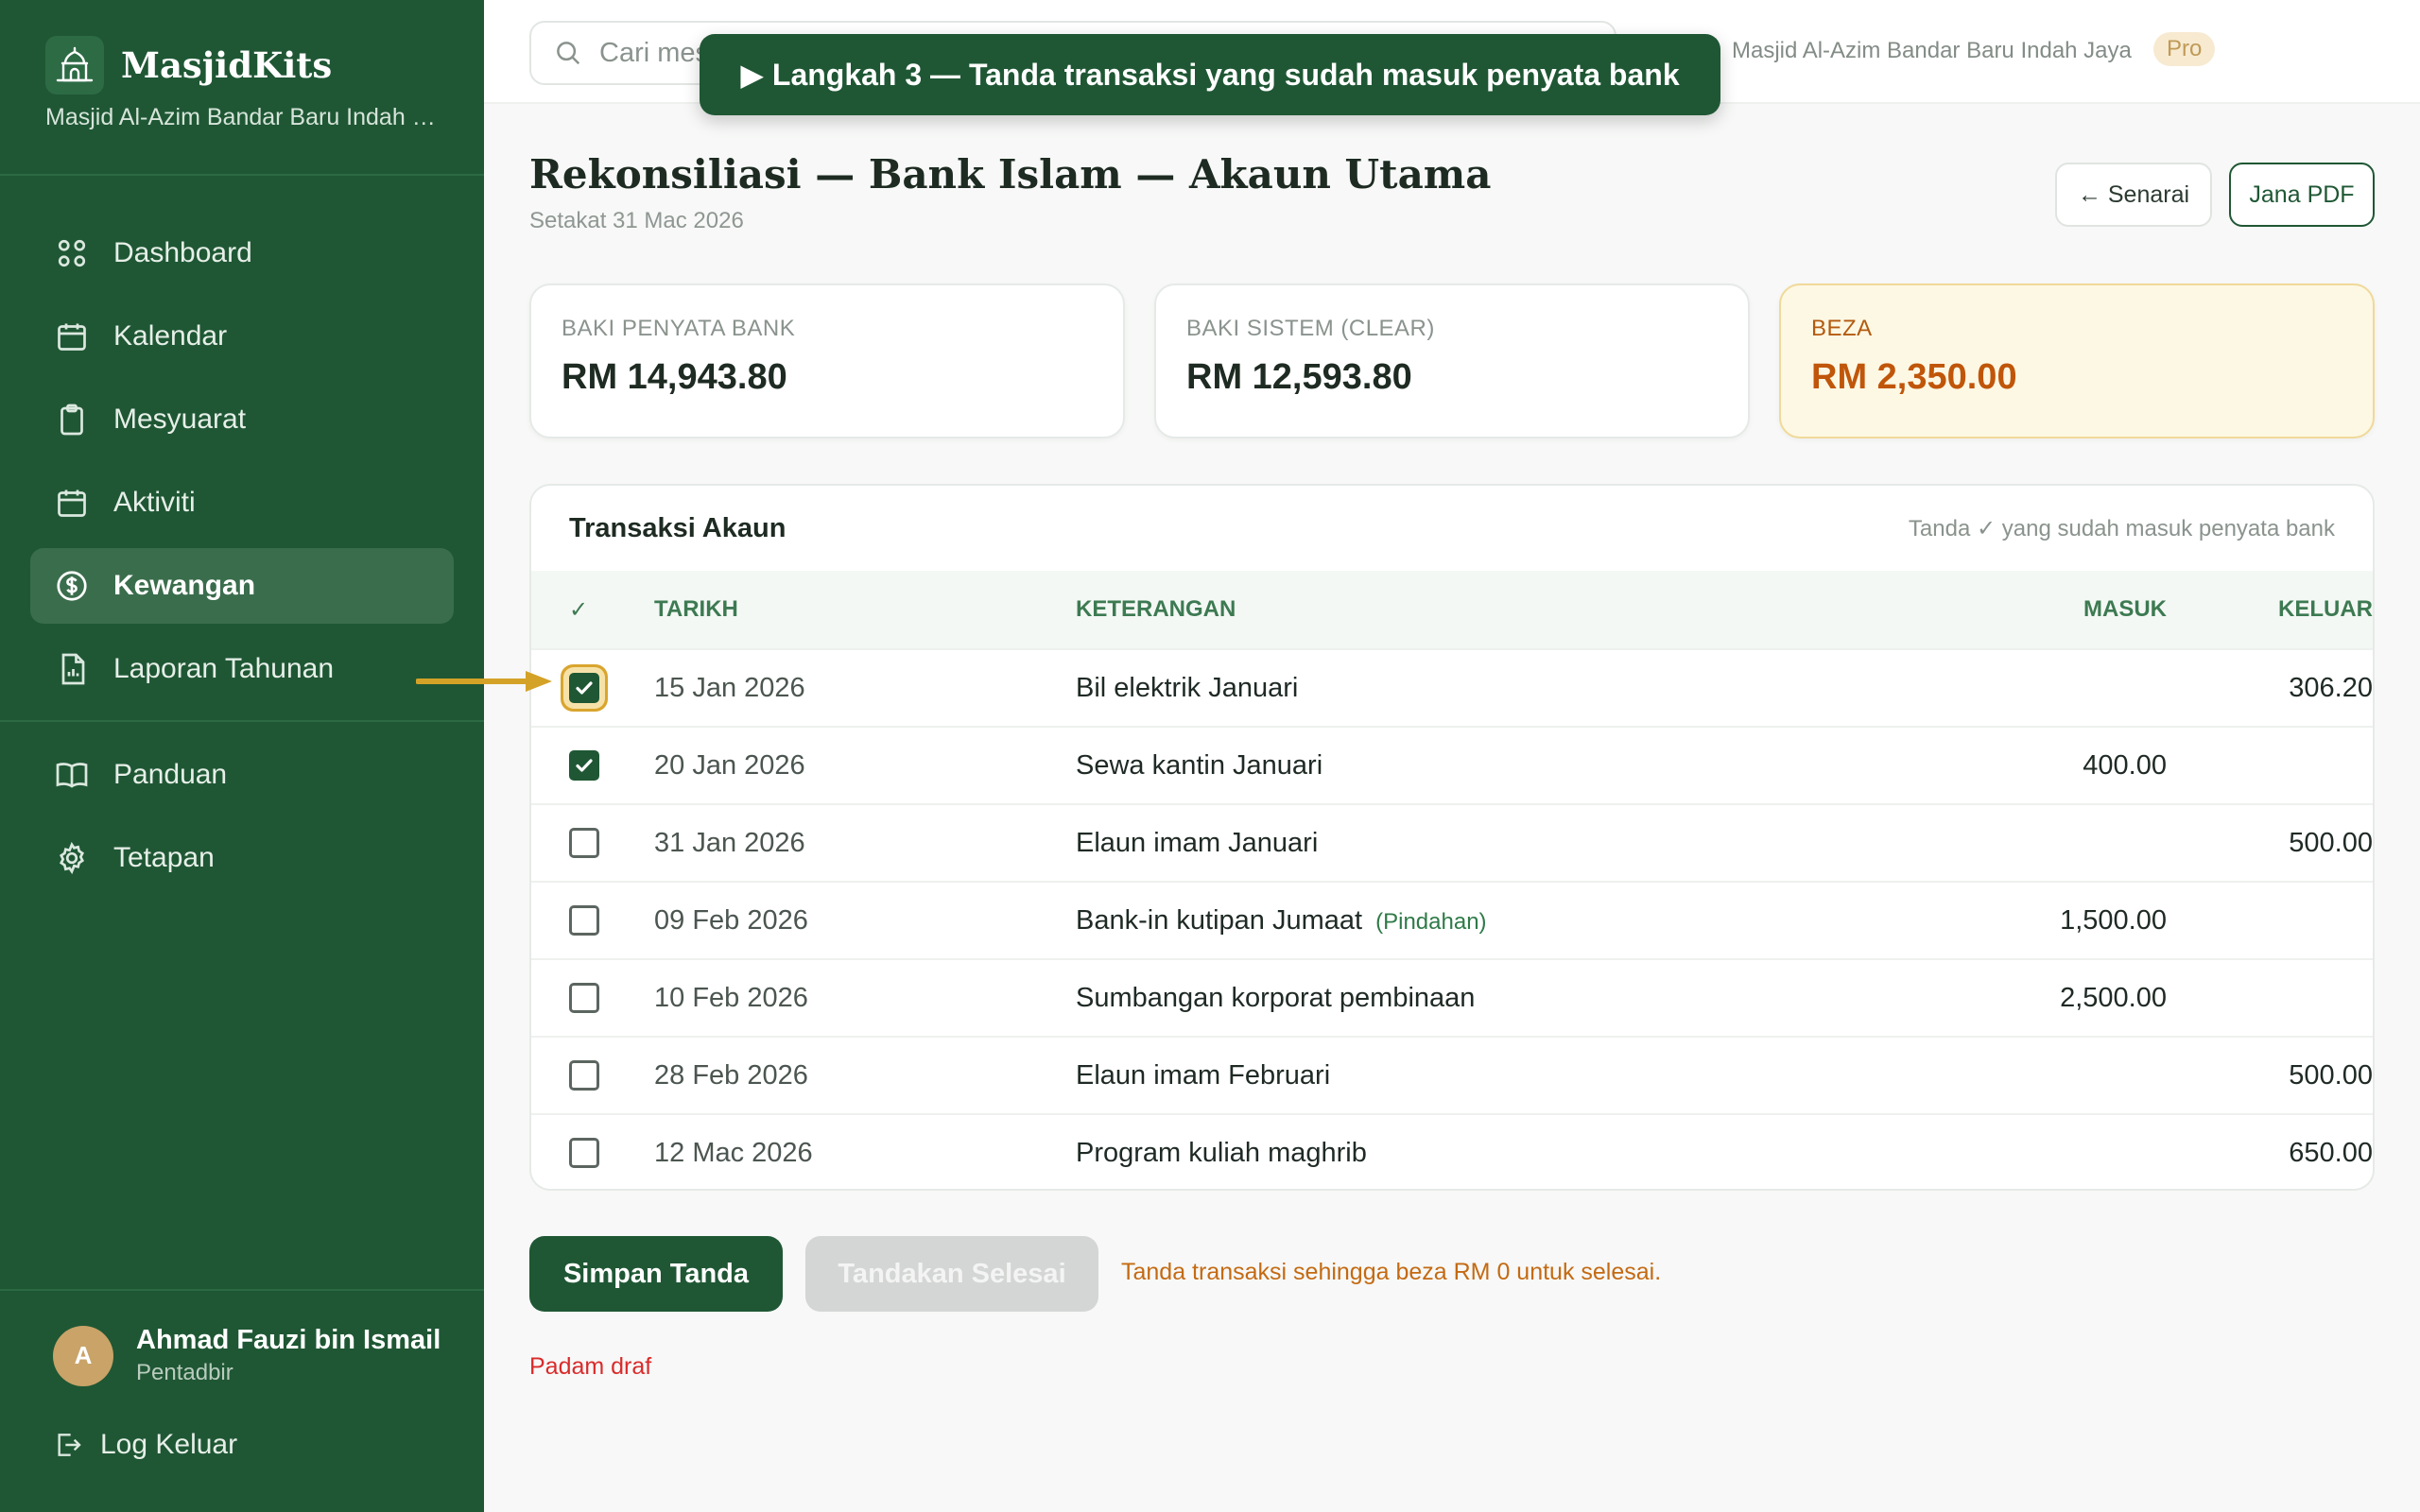 The image size is (2420, 1512). I want to click on col-check: ✓, so click(579, 609).